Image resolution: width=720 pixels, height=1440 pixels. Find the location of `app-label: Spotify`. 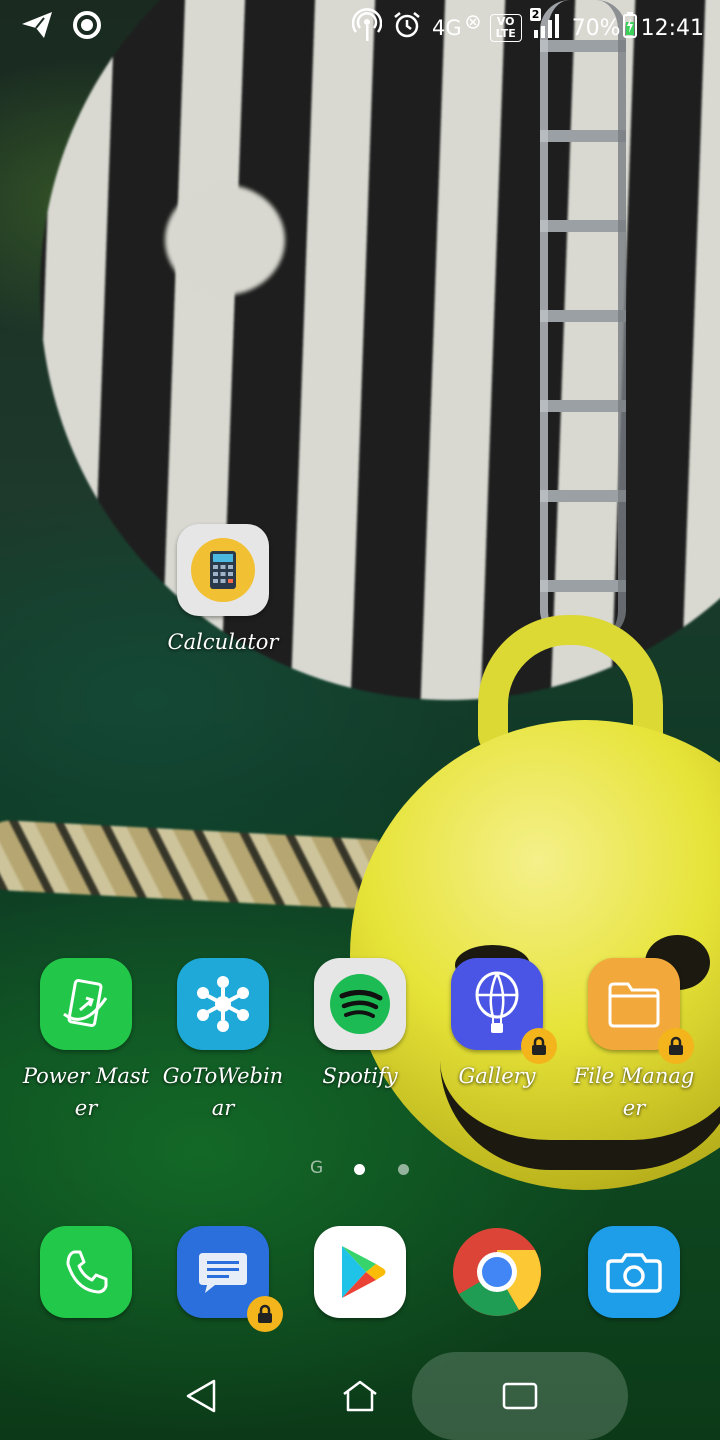

app-label: Spotify is located at coordinates (360, 1076).